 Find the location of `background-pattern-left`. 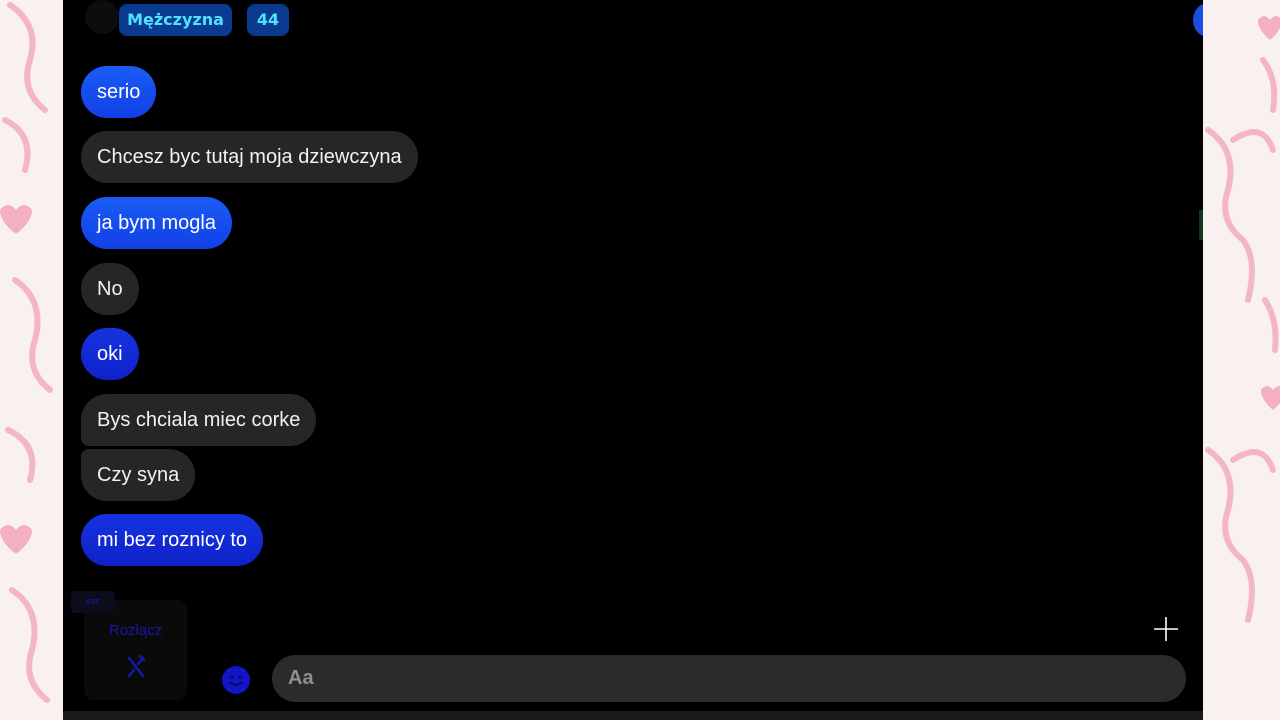

background-pattern-left is located at coordinates (31, 360).